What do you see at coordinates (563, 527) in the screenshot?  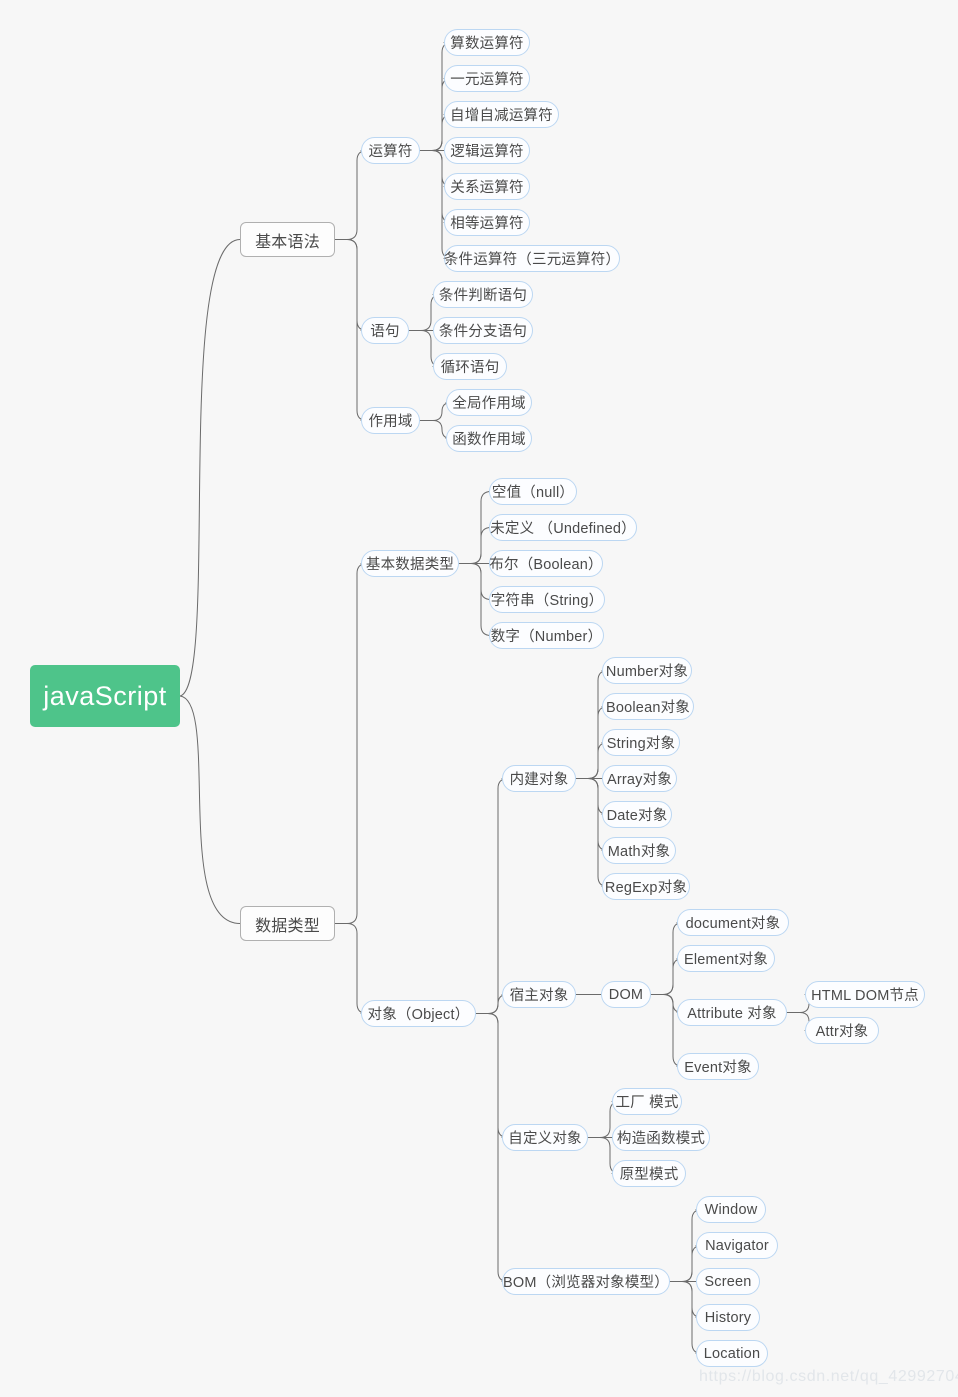 I see `mindmap-node-weidingyi: 未定义 （Undefined）` at bounding box center [563, 527].